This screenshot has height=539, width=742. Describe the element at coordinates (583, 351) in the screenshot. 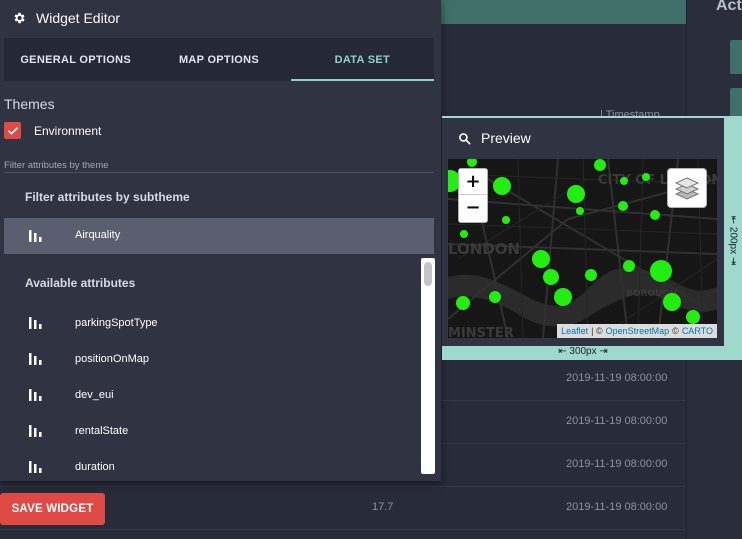

I see `width-label: ⇤ 300px ⇥` at that location.